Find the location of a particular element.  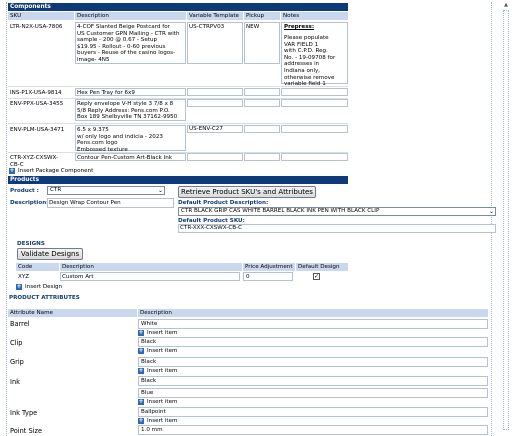

product-label: Product : is located at coordinates (24, 191).